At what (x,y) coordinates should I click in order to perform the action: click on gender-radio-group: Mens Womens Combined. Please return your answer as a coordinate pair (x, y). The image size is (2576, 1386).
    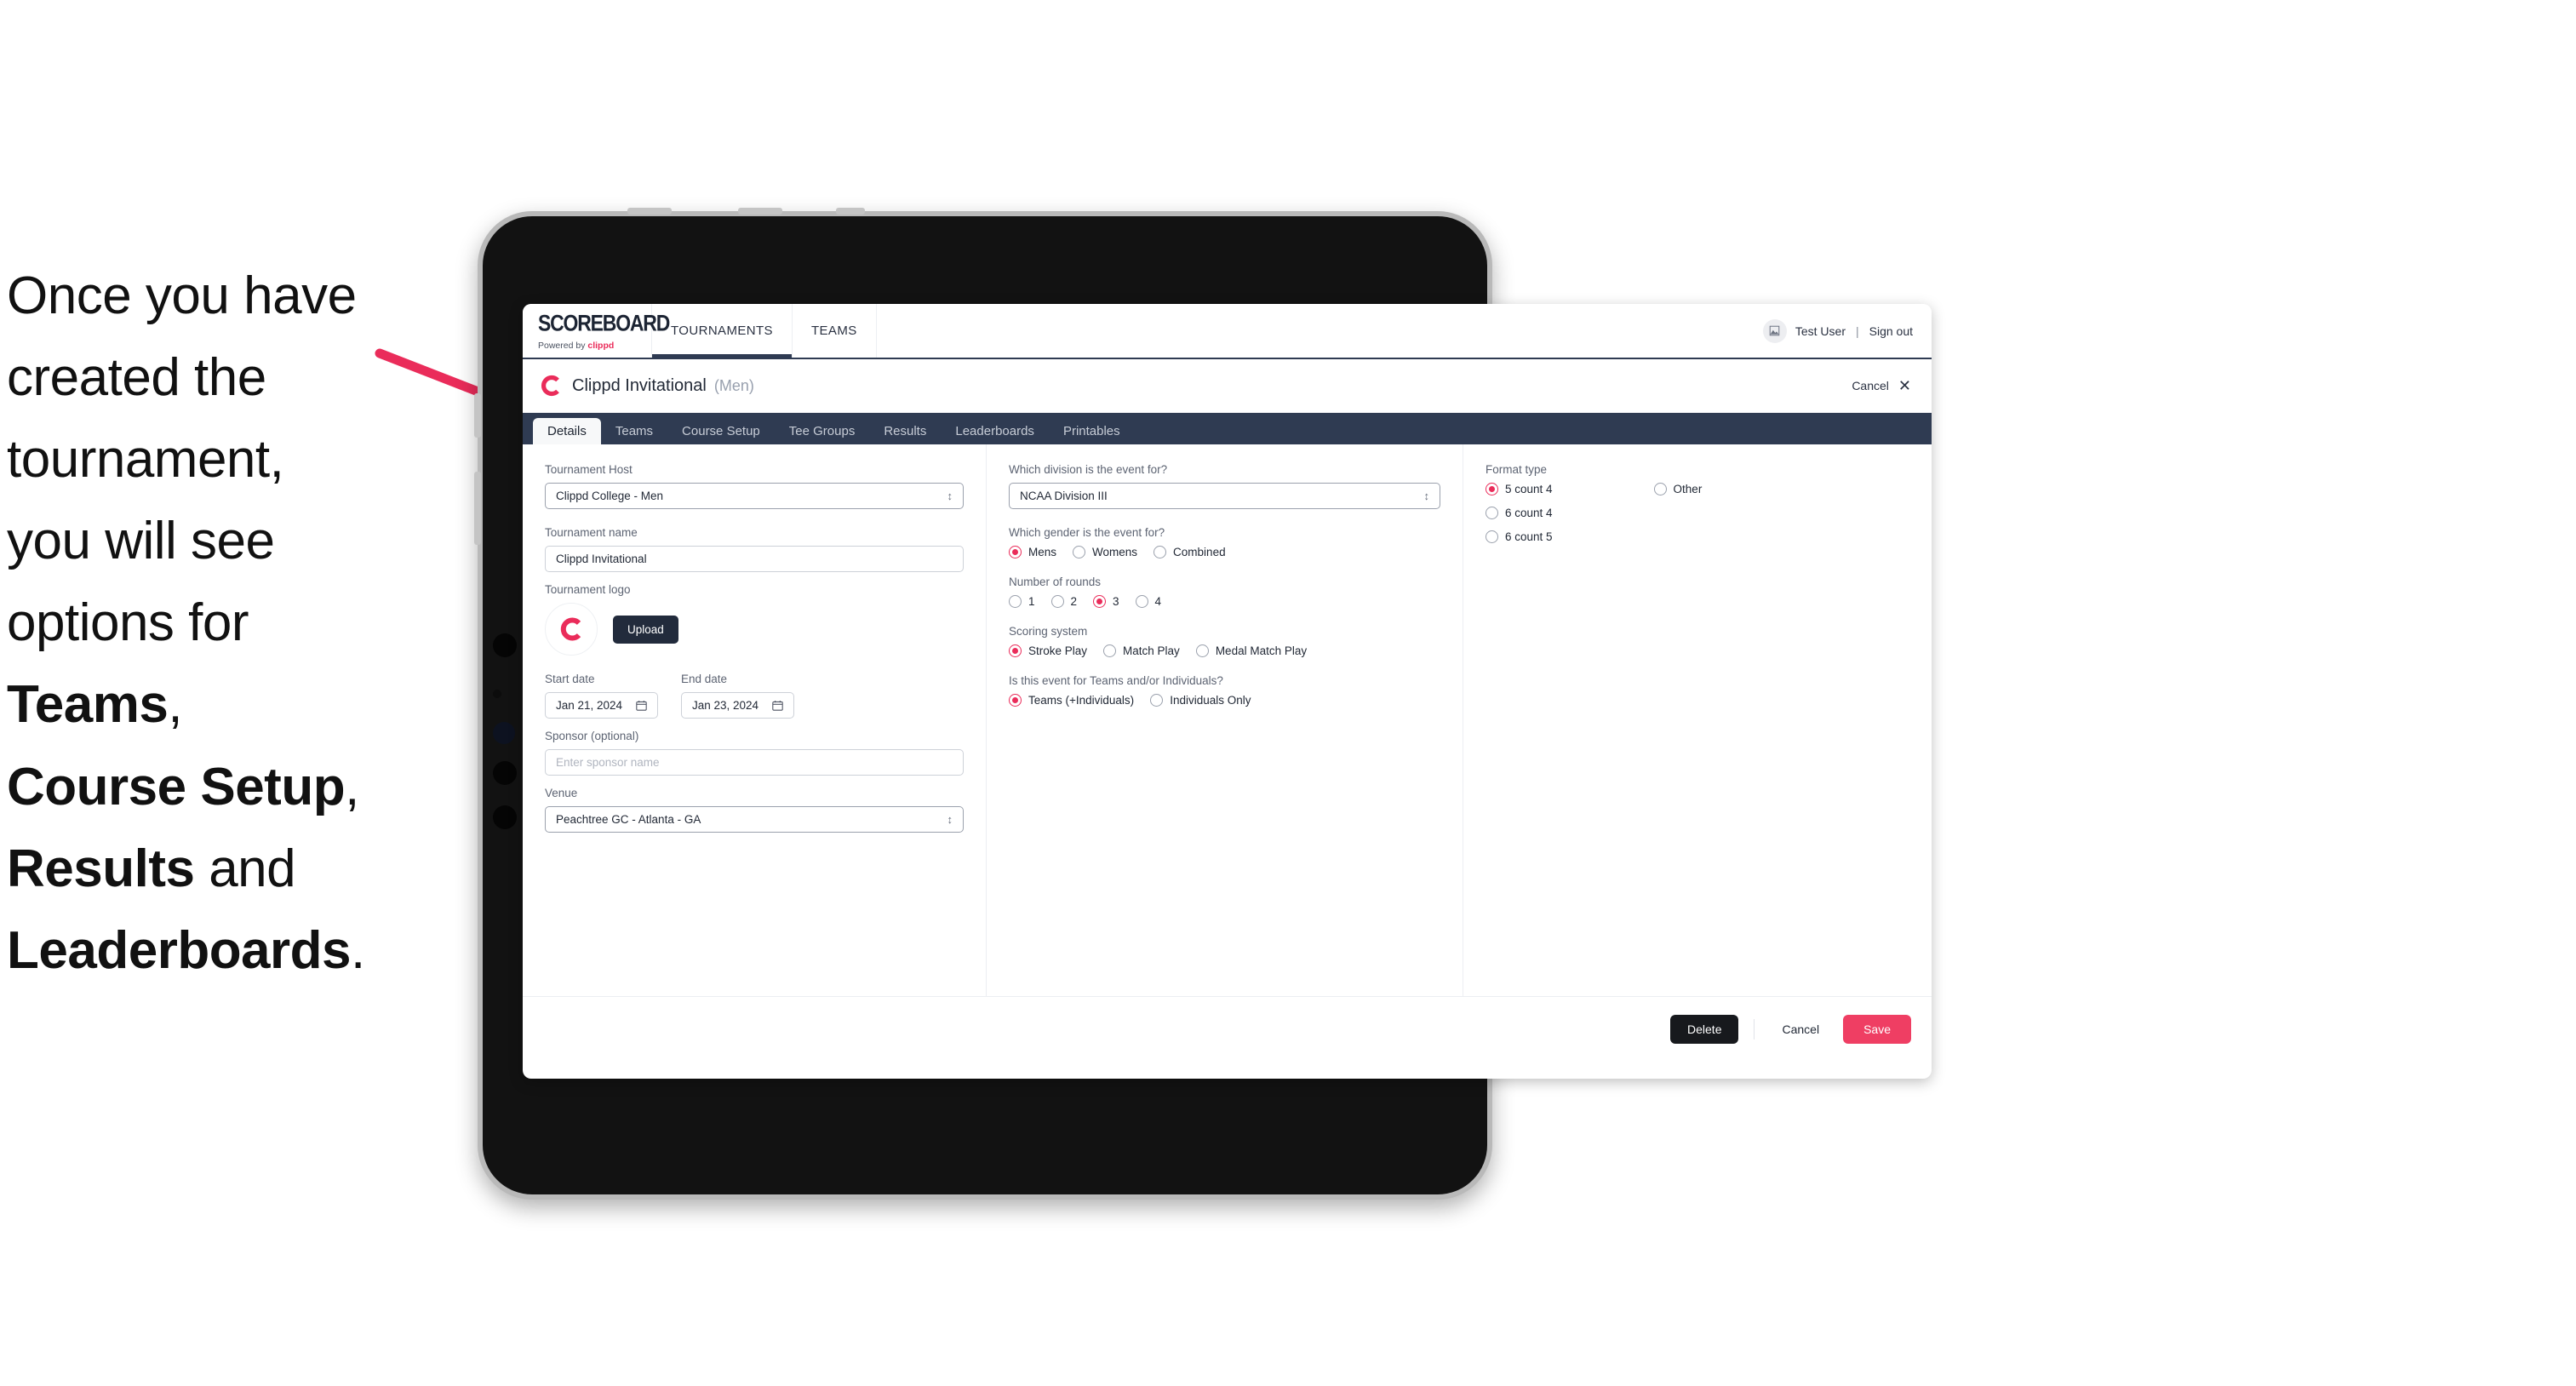
    Looking at the image, I should click on (1224, 552).